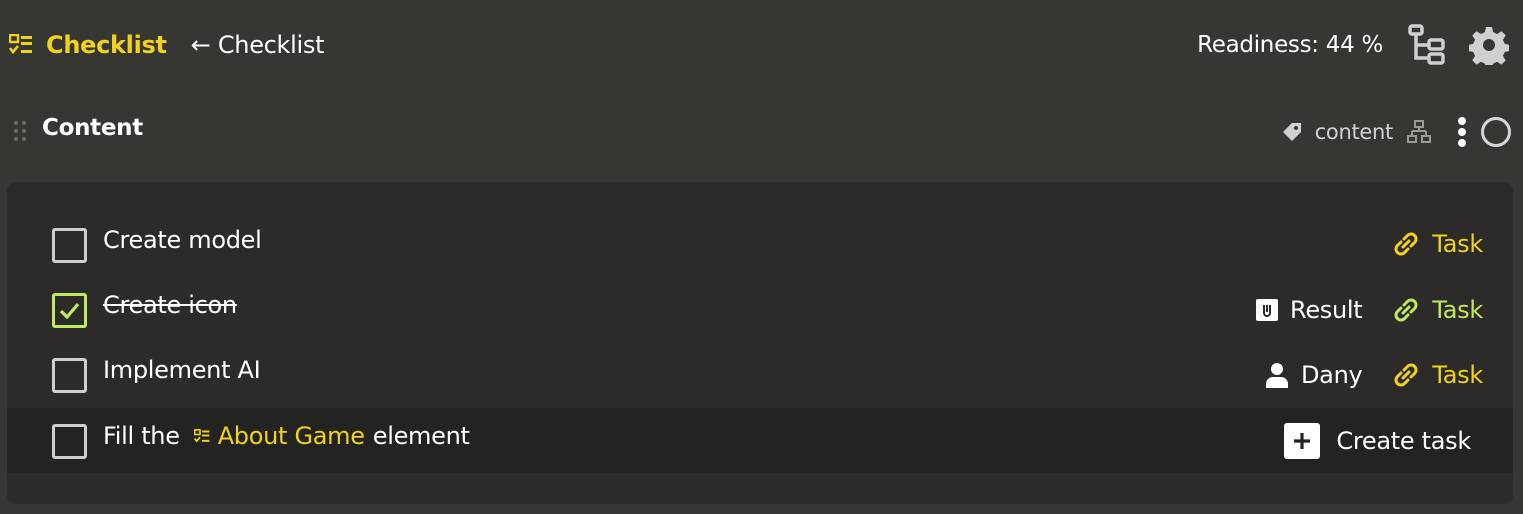 The image size is (1523, 514). What do you see at coordinates (760, 440) in the screenshot?
I see `checklist-item: Fill the About Game element Create task` at bounding box center [760, 440].